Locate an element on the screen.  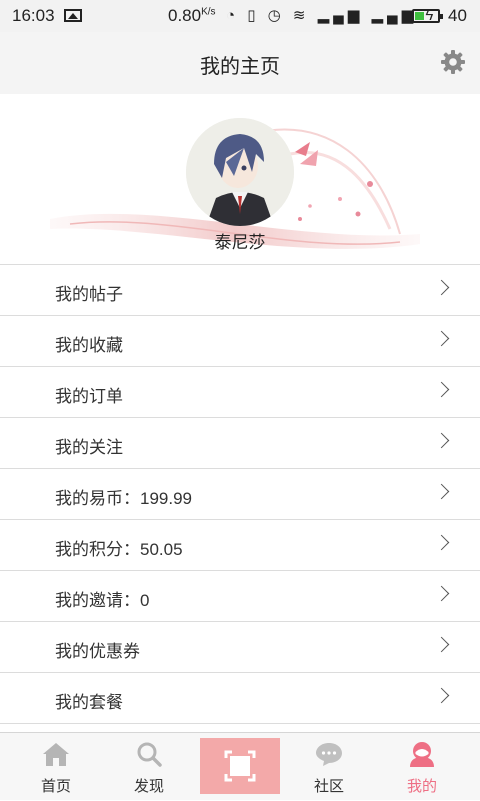
tab-community: 社区 is located at coordinates (329, 767).